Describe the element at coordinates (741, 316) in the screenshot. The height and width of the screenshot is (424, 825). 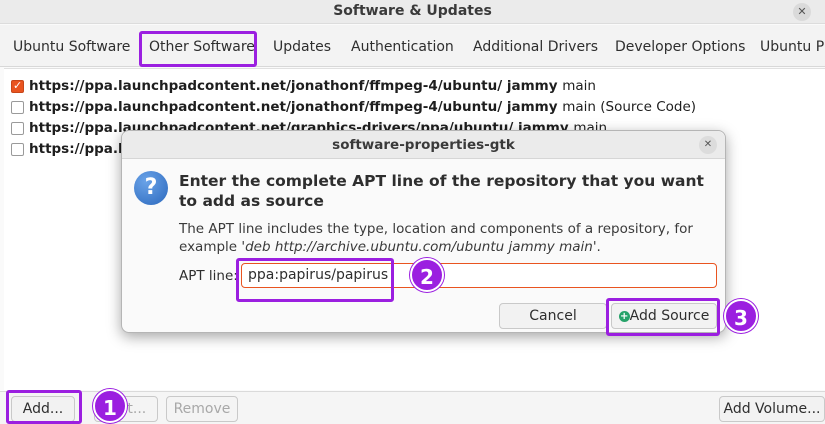
I see `callout-badge-3: 3` at that location.